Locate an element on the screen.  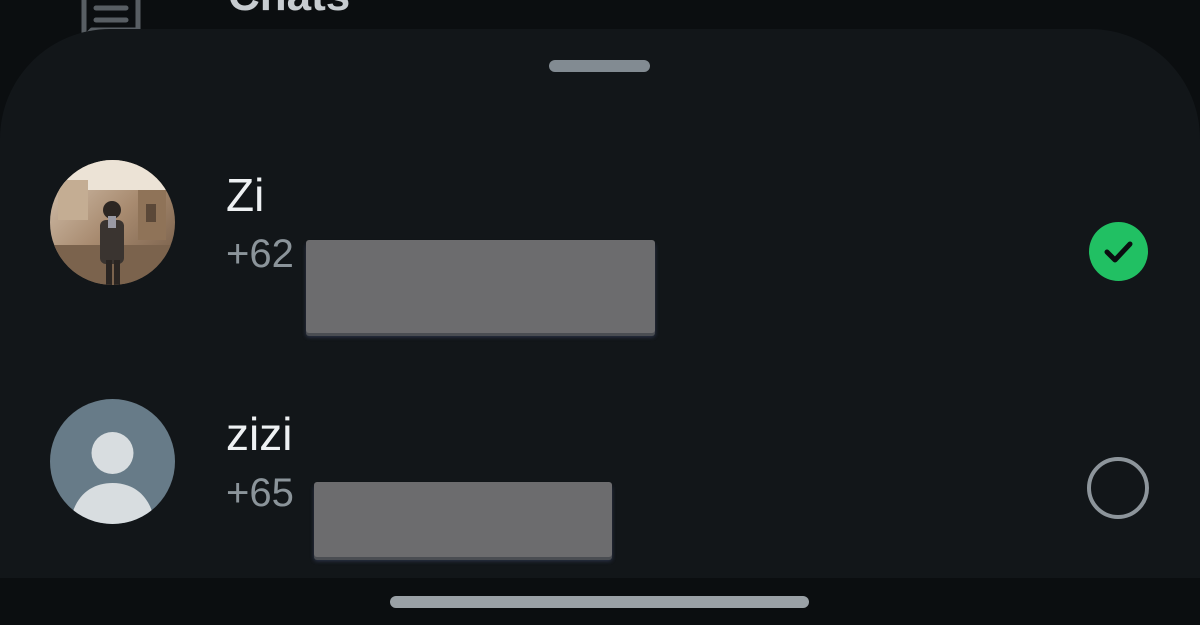
default-person-avatar is located at coordinates (112, 461).